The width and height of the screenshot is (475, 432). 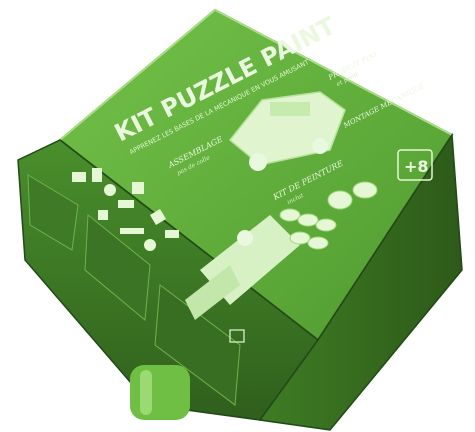 I want to click on age-label: +8, so click(x=416, y=166).